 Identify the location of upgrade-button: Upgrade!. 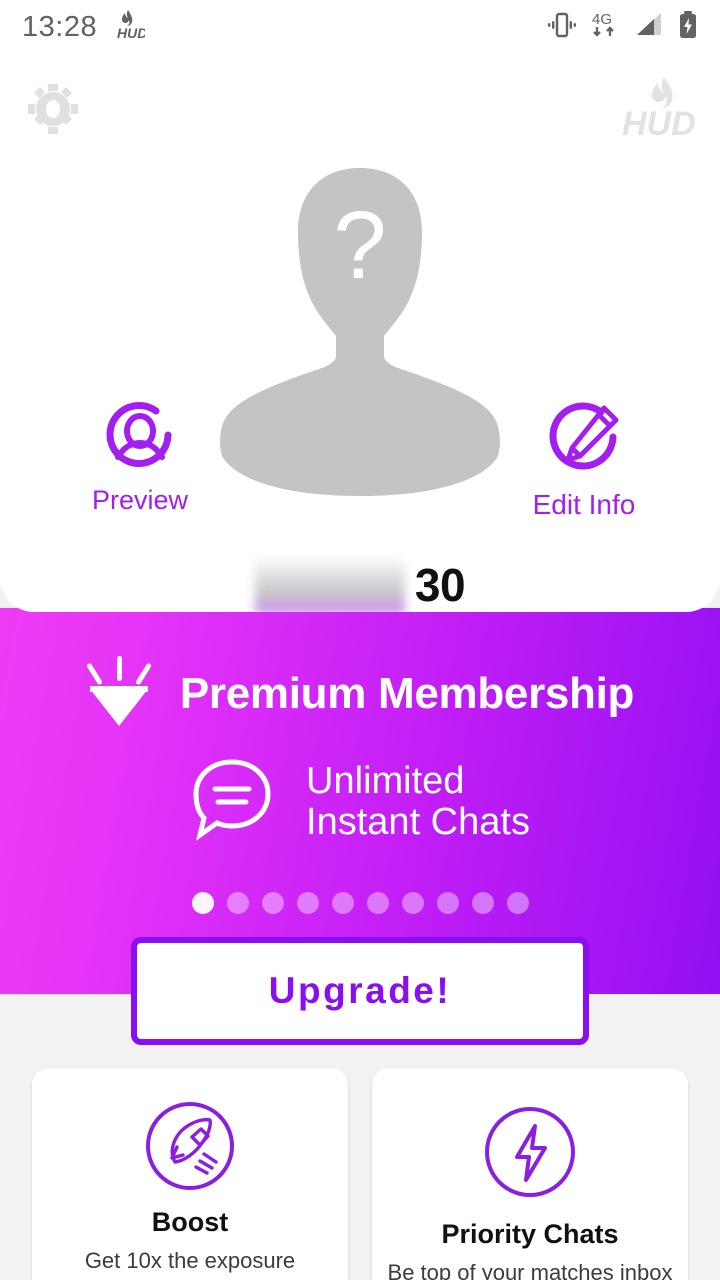
(360, 991).